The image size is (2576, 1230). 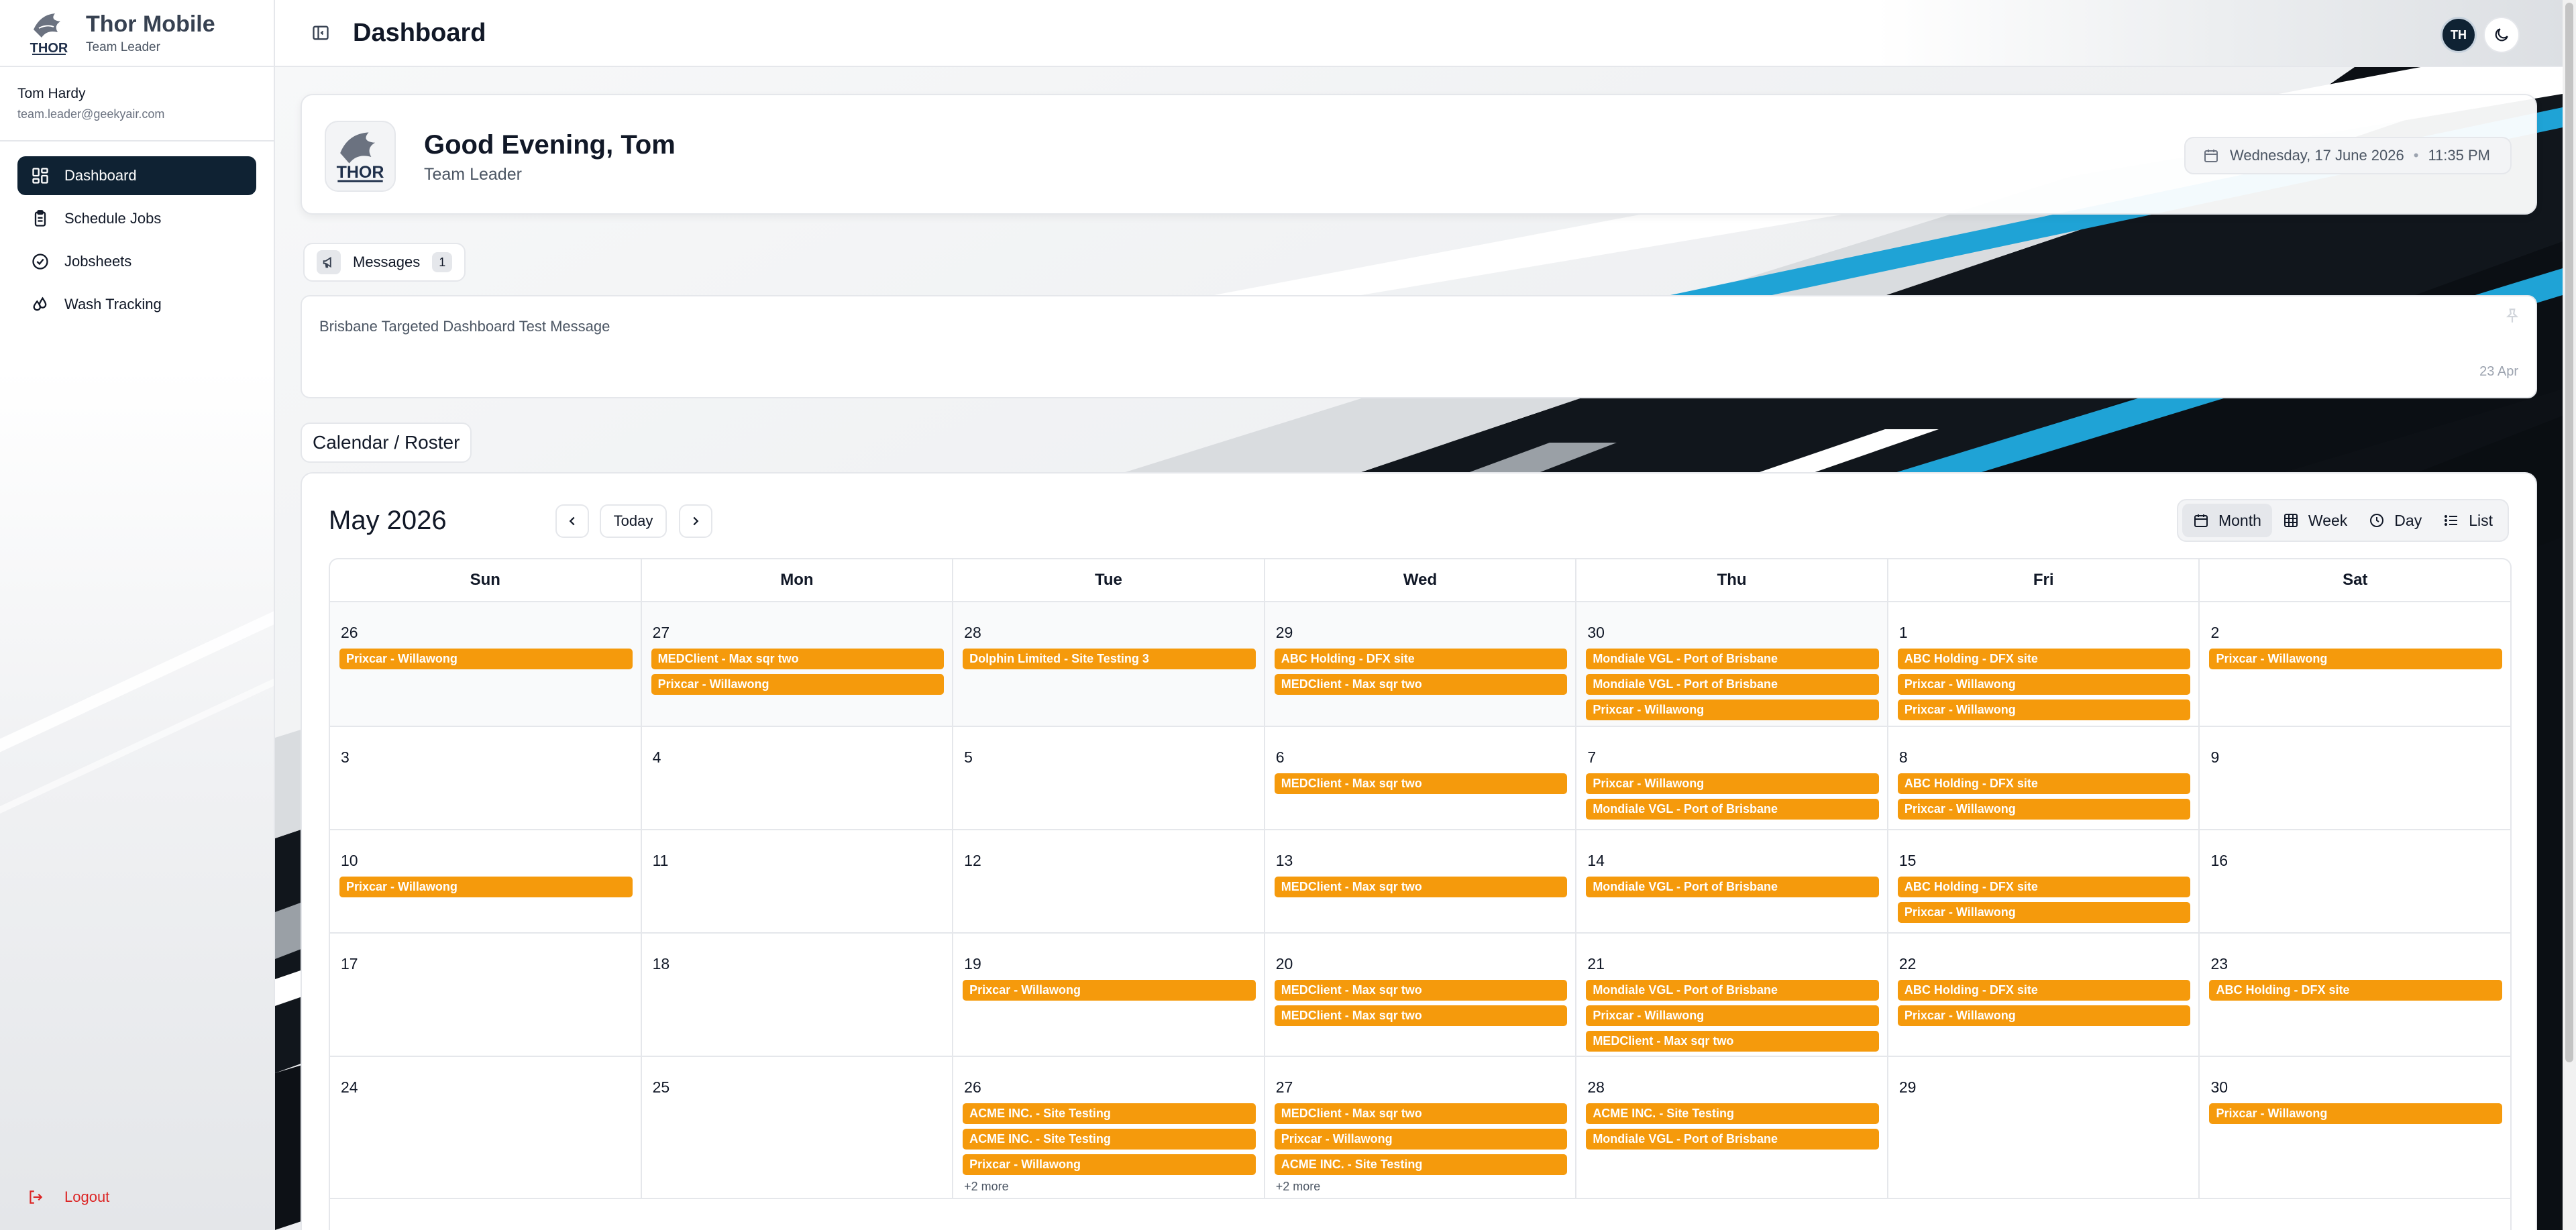 What do you see at coordinates (1596, 632) in the screenshot?
I see `day-number: 30` at bounding box center [1596, 632].